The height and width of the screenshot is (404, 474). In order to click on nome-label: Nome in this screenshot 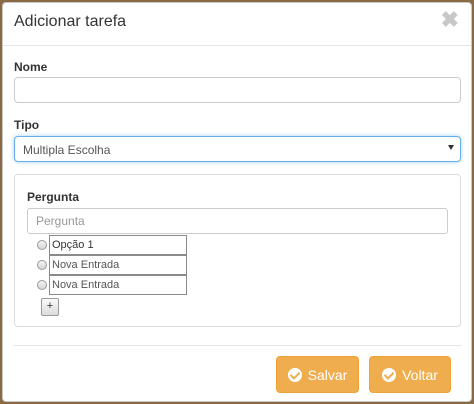, I will do `click(31, 67)`.